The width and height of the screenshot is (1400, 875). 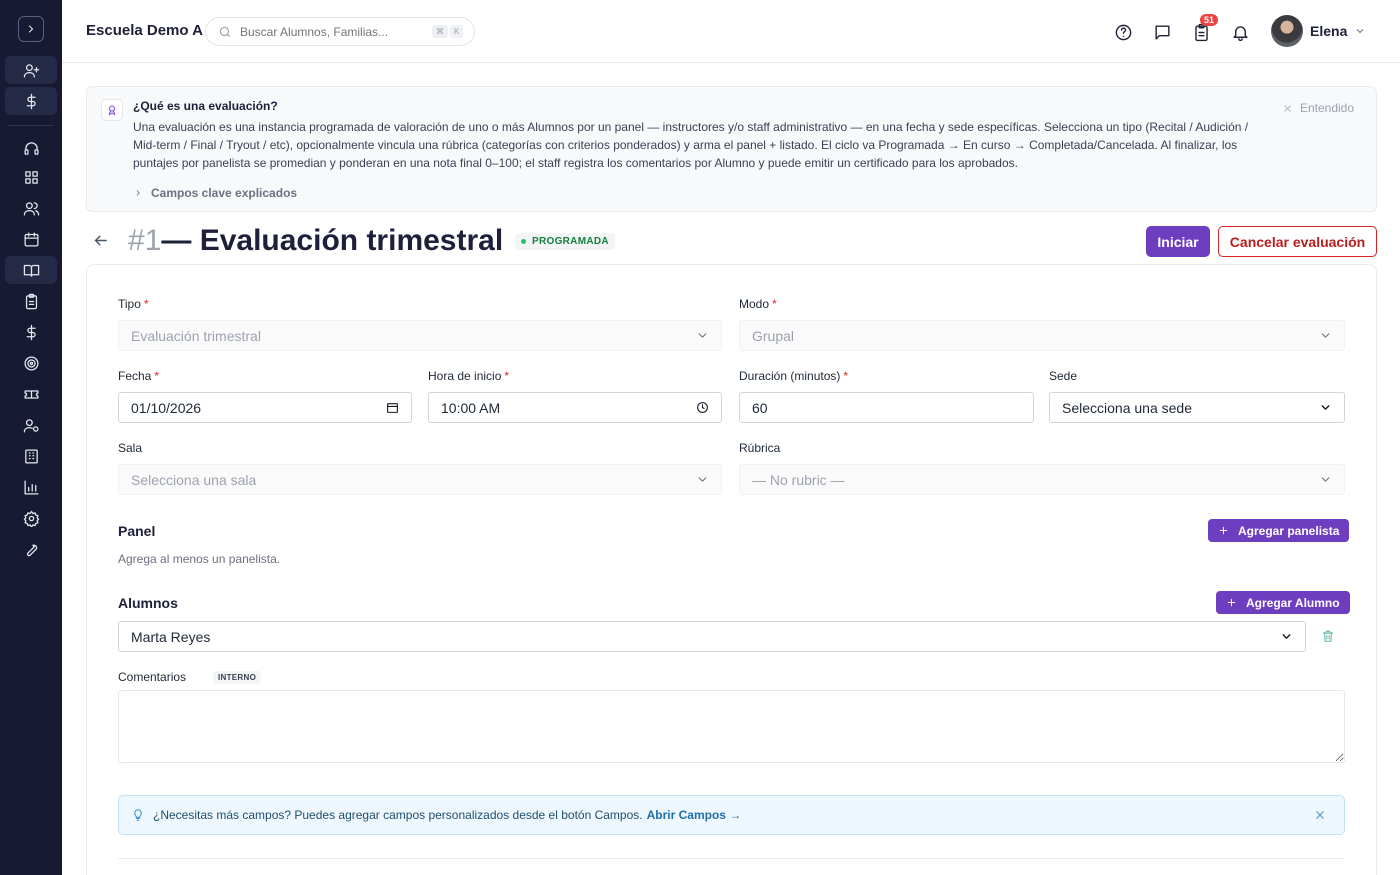 I want to click on key-fields-label: Campos clave explicados, so click(x=224, y=193).